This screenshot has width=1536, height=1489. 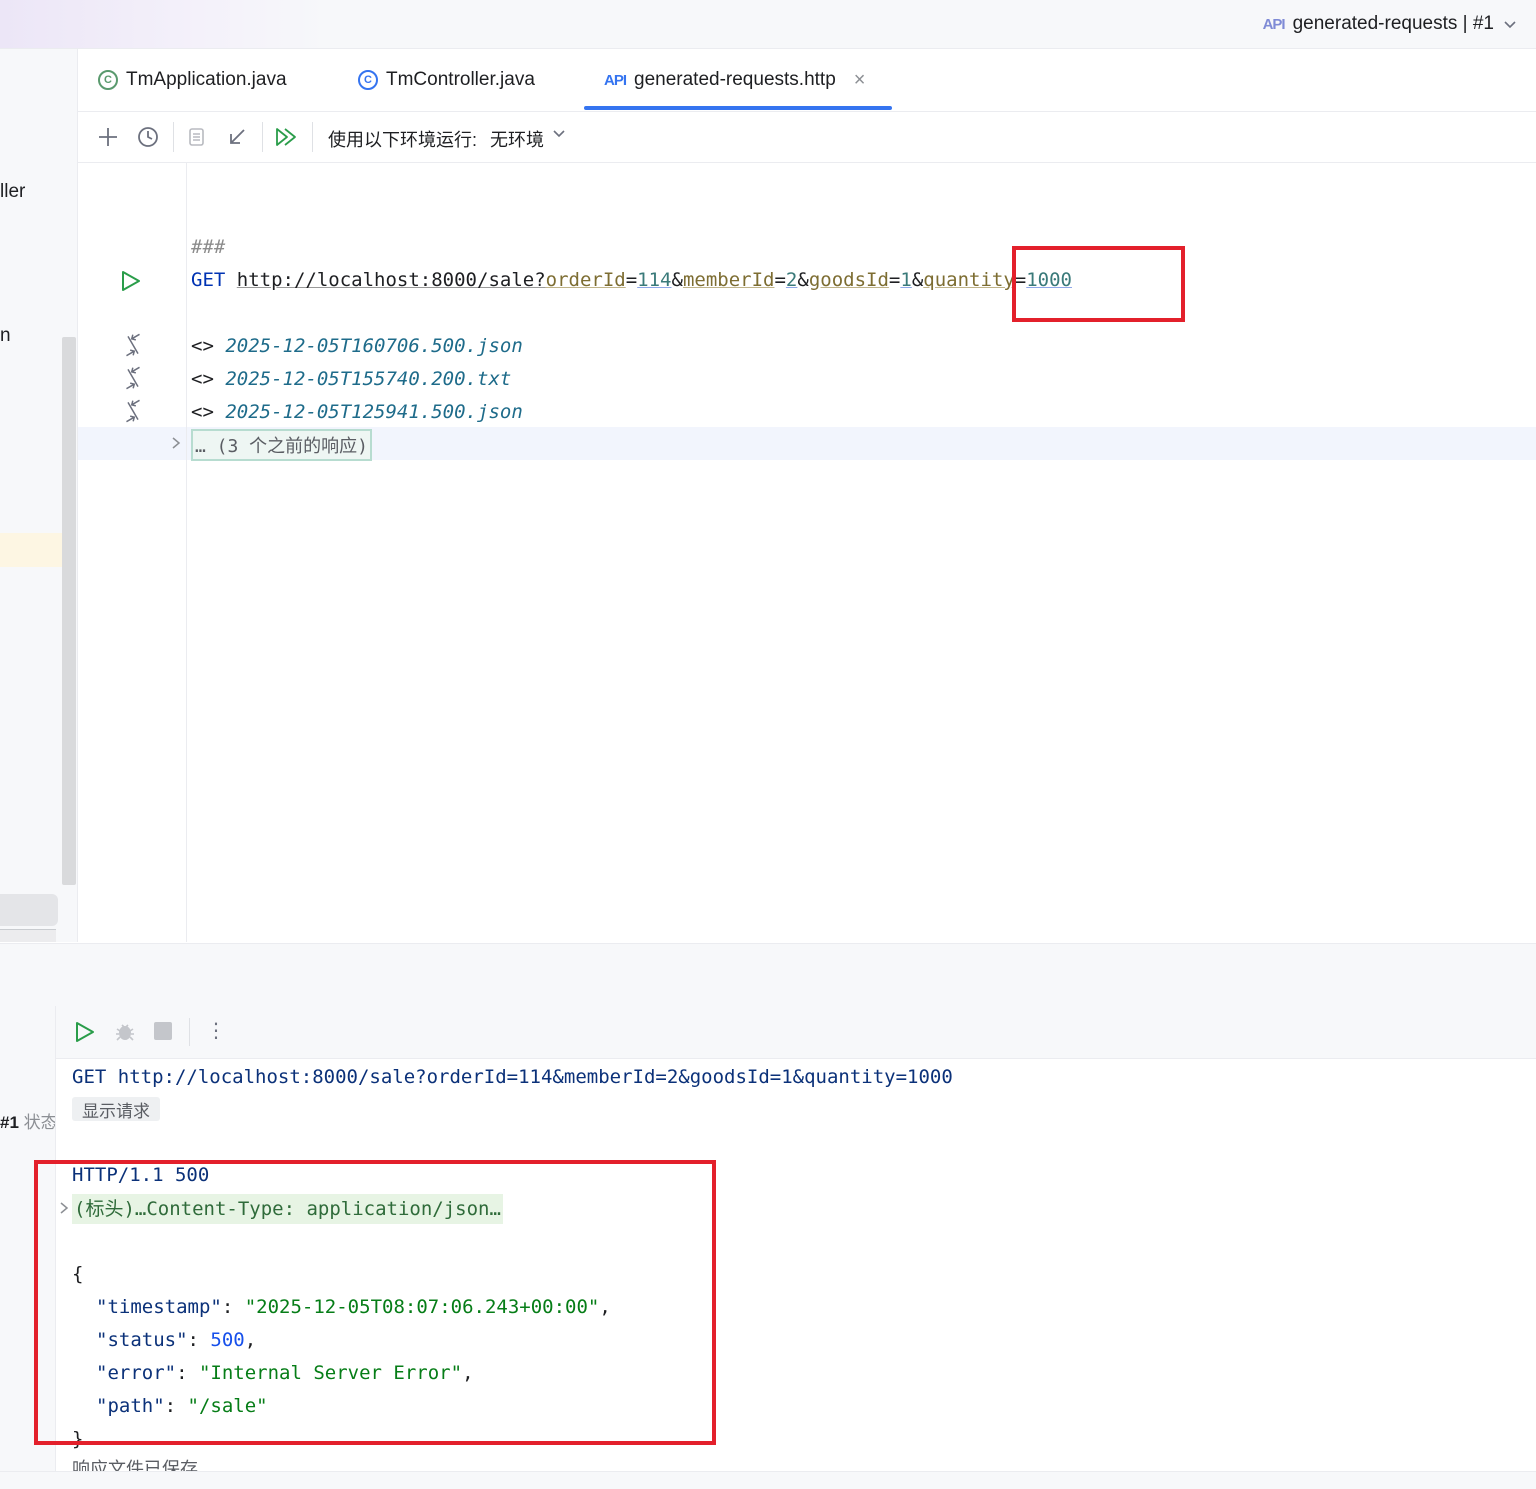 What do you see at coordinates (108, 80) in the screenshot?
I see `spring-class-icon: C` at bounding box center [108, 80].